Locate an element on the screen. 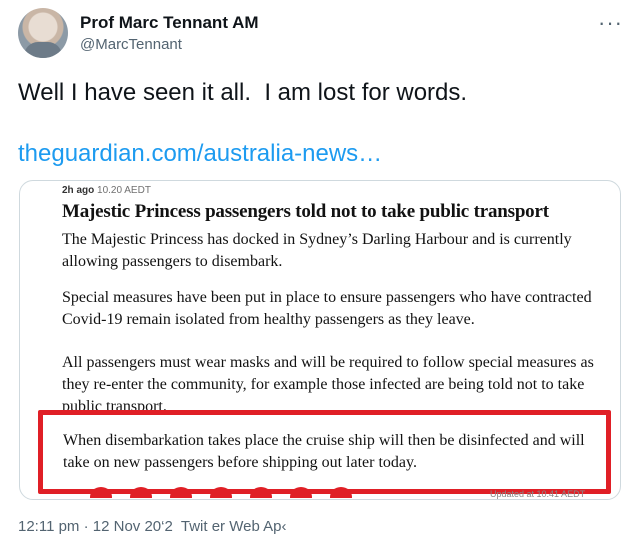  cropped-red-text is located at coordinates (240, 492).